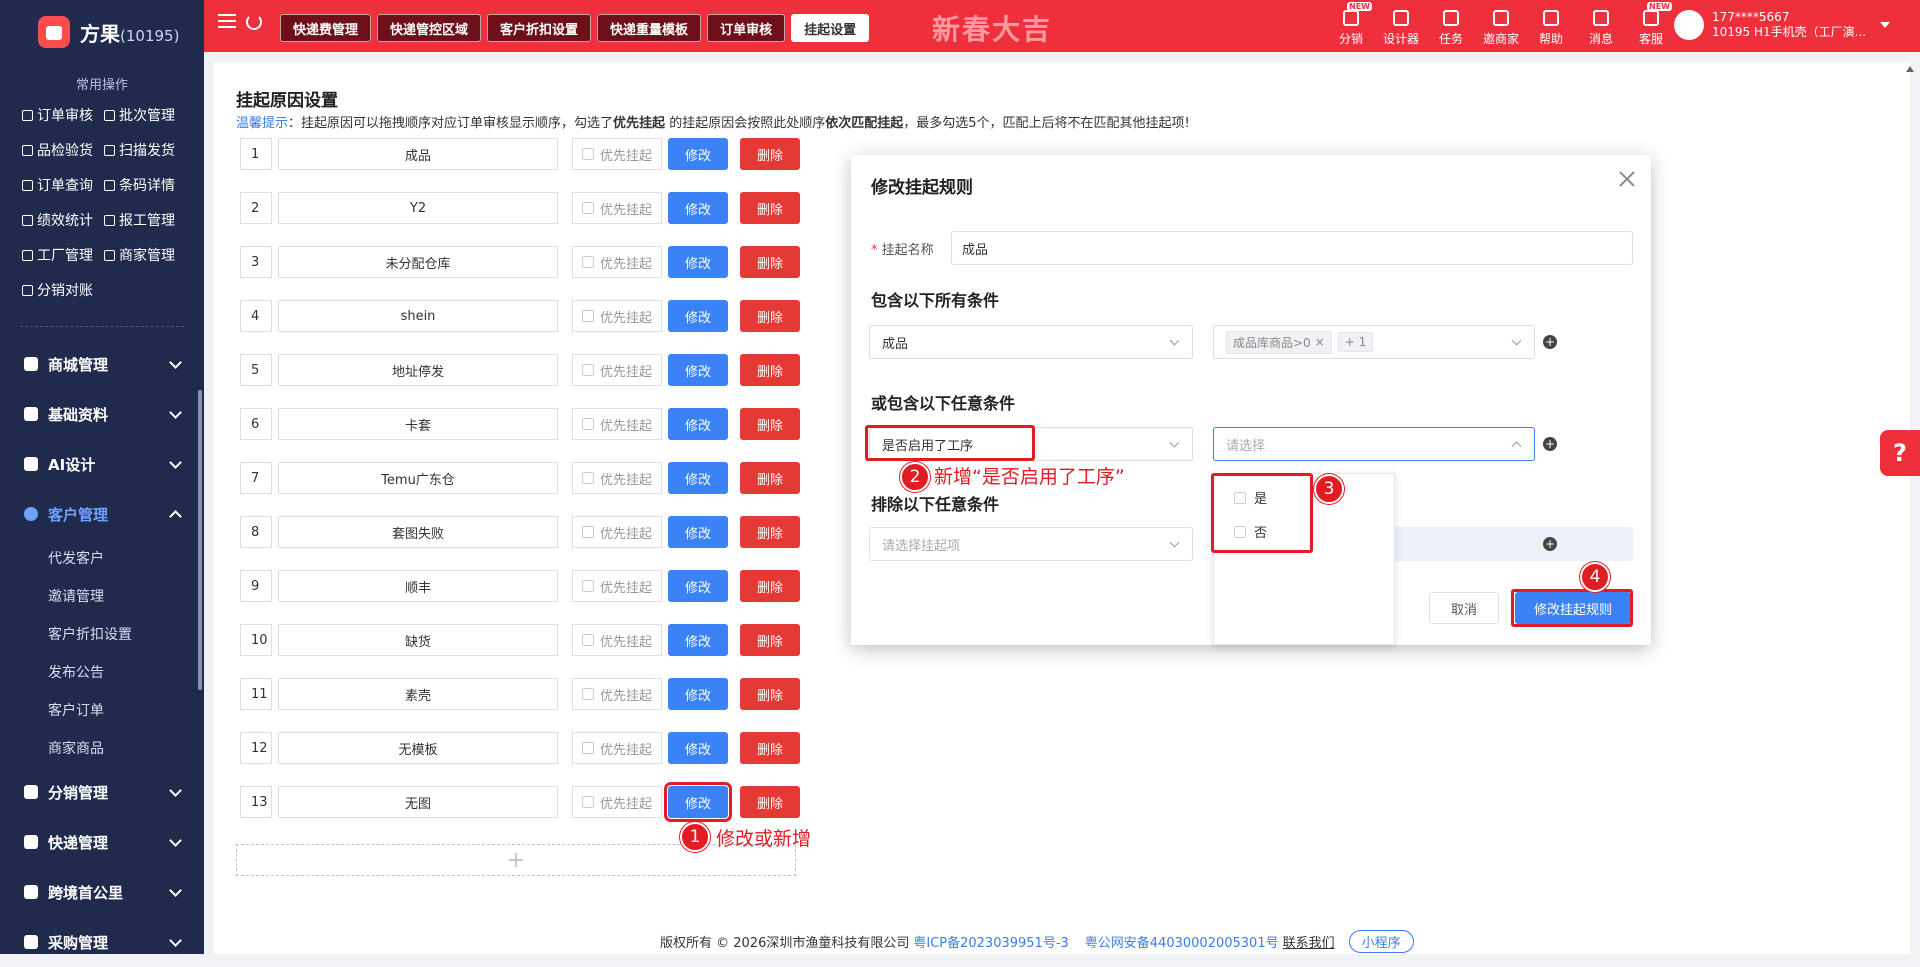  Describe the element at coordinates (227, 21) in the screenshot. I see `menu-toggle-icon` at that location.